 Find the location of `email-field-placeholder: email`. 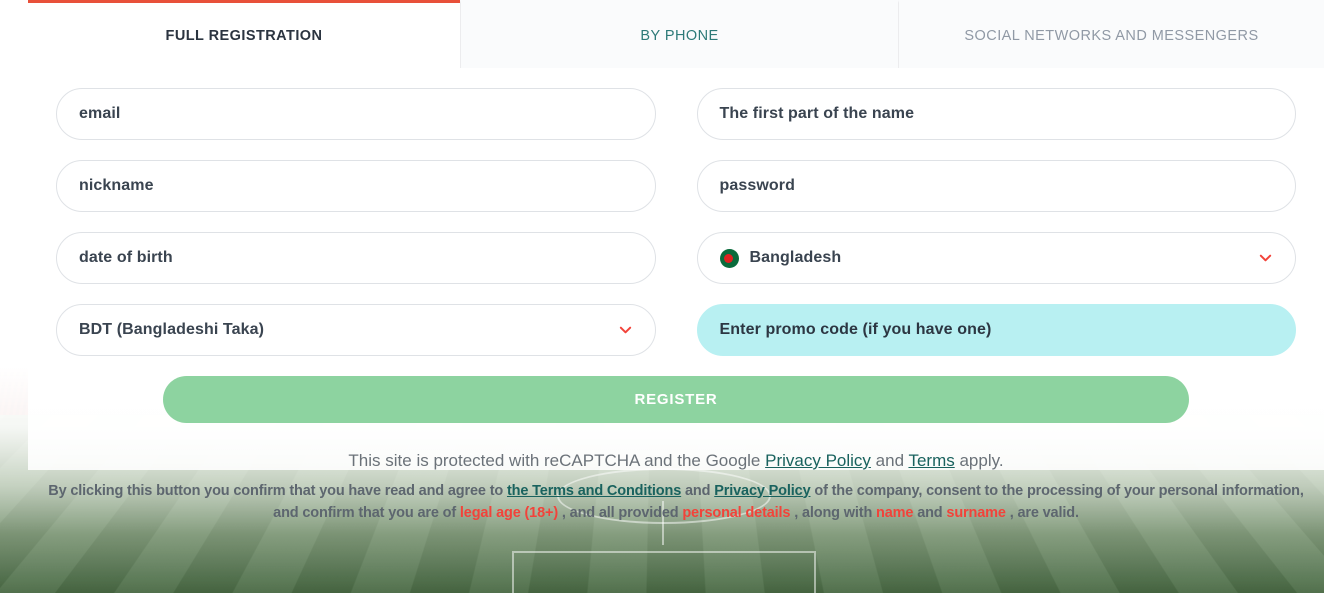

email-field-placeholder: email is located at coordinates (100, 113).